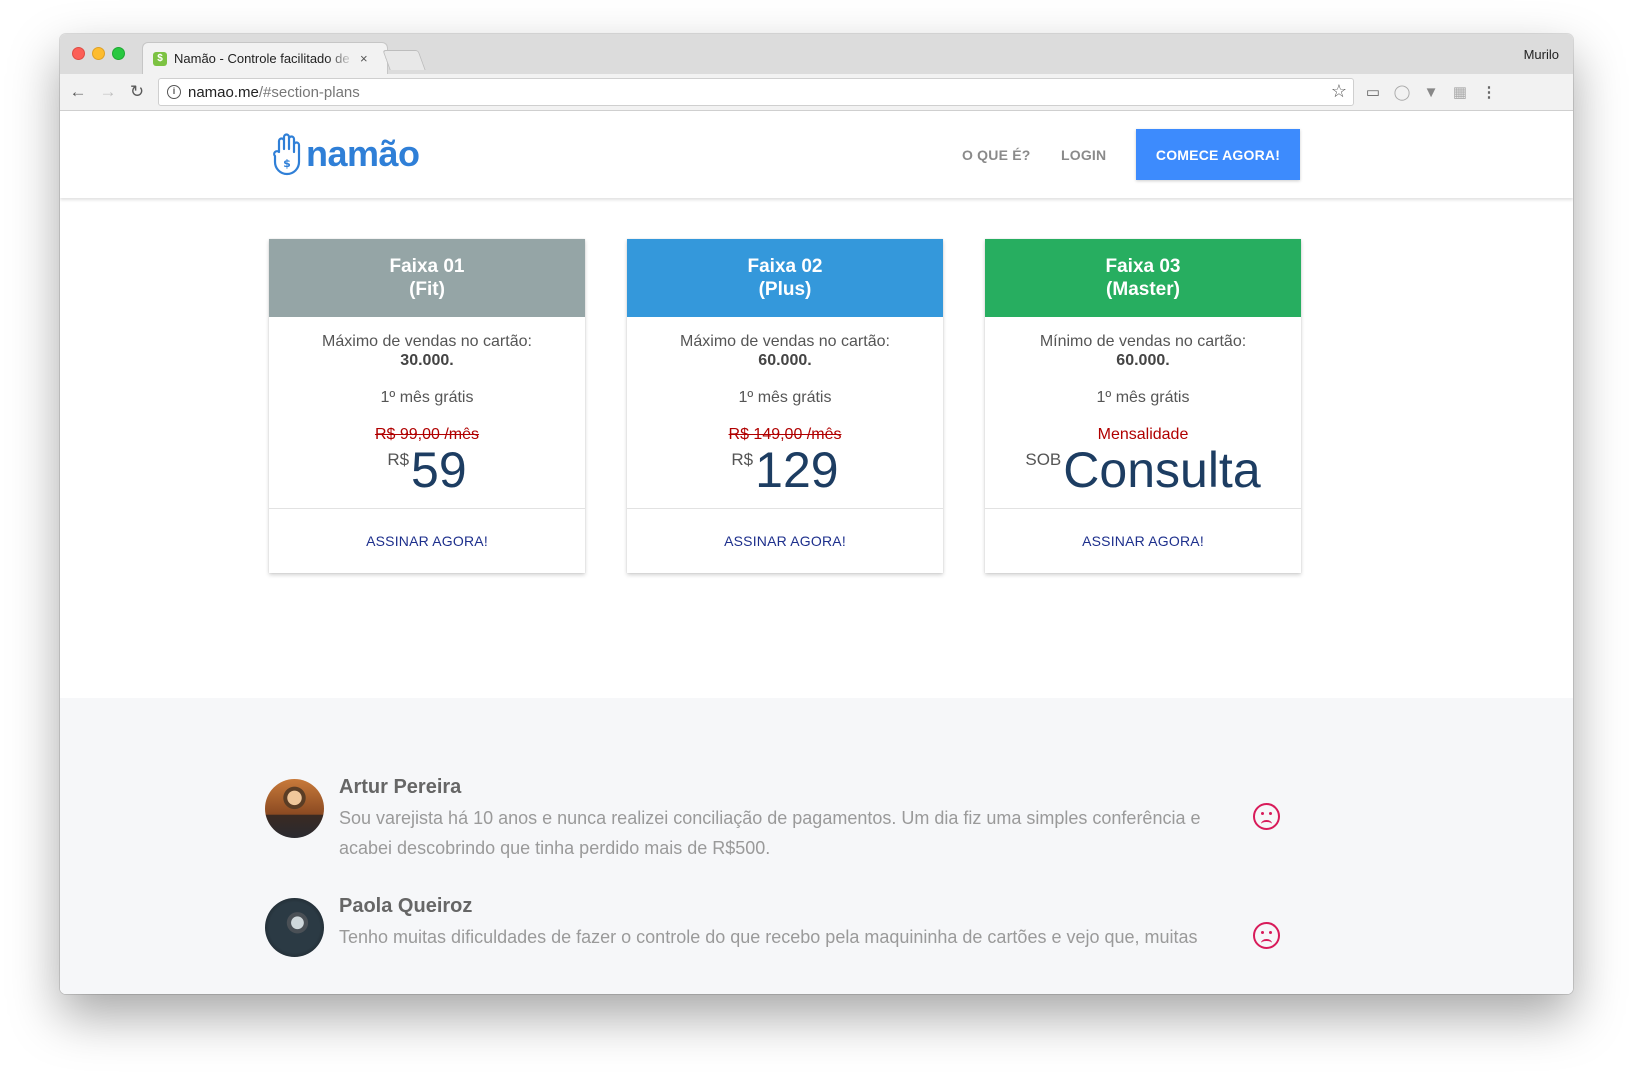 The height and width of the screenshot is (1080, 1633). I want to click on extension-vimium-icon: ▼, so click(1431, 93).